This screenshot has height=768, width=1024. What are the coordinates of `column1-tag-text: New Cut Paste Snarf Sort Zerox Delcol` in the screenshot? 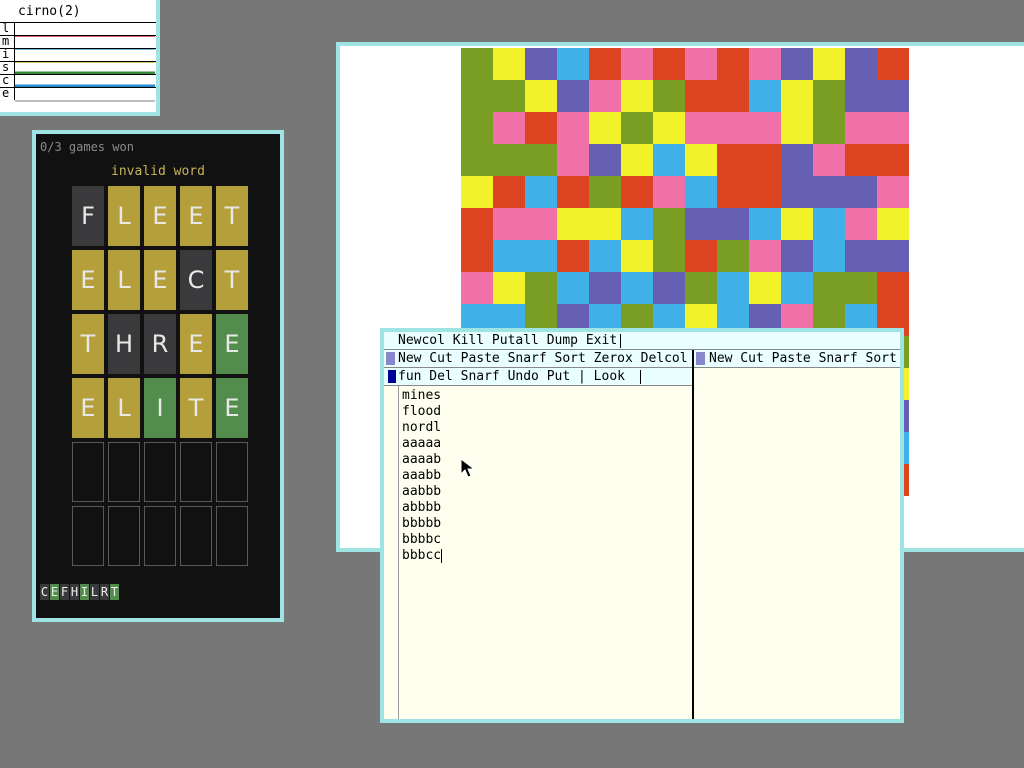 It's located at (543, 358).